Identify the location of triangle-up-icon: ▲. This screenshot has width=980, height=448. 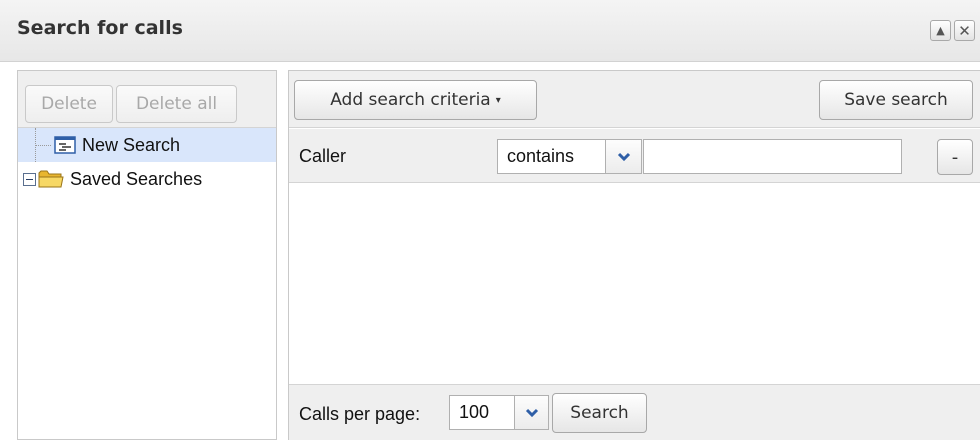
(940, 30).